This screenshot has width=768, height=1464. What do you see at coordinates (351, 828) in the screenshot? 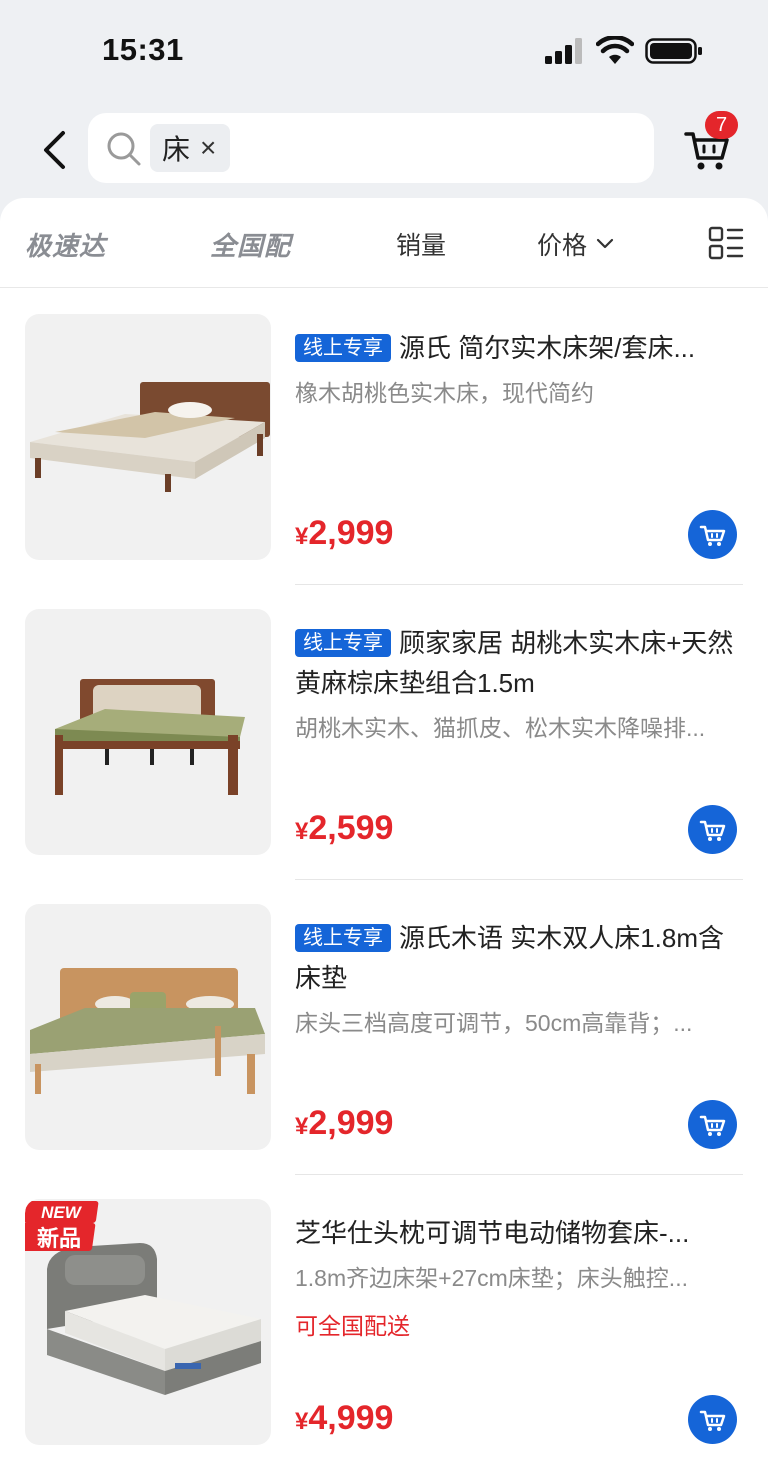
I see `price-amount: 2,599` at bounding box center [351, 828].